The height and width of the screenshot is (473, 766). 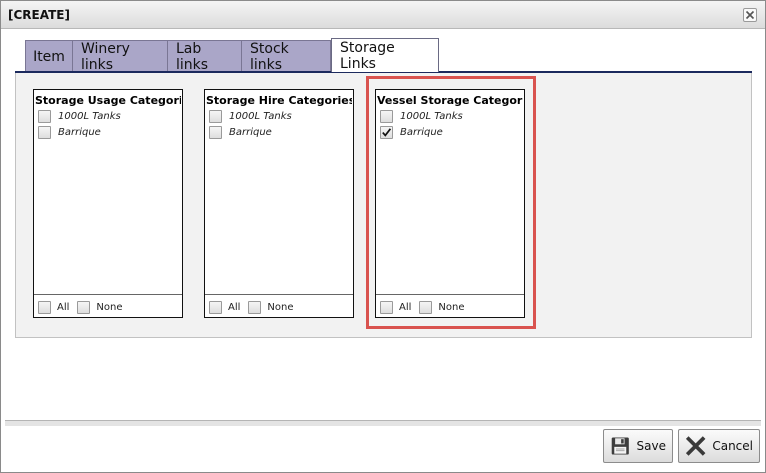 What do you see at coordinates (732, 446) in the screenshot?
I see `cancel-label: Cancel` at bounding box center [732, 446].